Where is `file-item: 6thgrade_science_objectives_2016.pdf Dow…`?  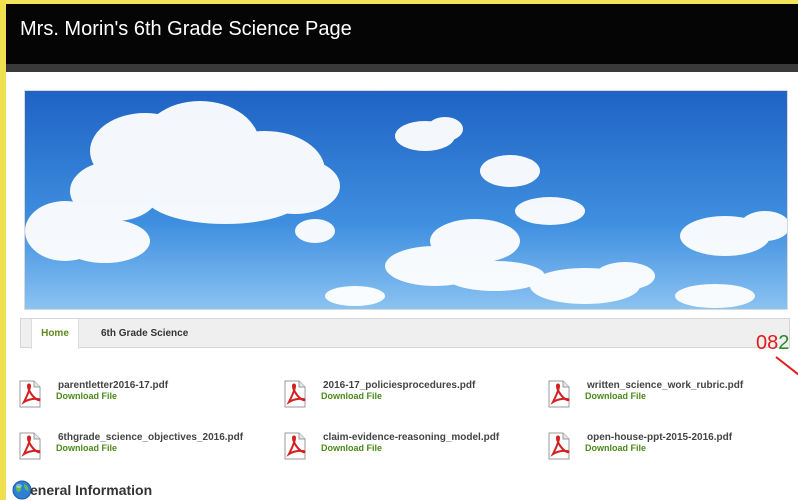 file-item: 6thgrade_science_objectives_2016.pdf Dow… is located at coordinates (143, 447).